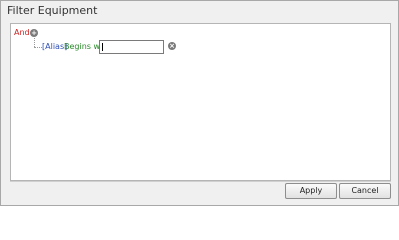  Describe the element at coordinates (38, 47) in the screenshot. I see `tree-connector-horizontal` at that location.